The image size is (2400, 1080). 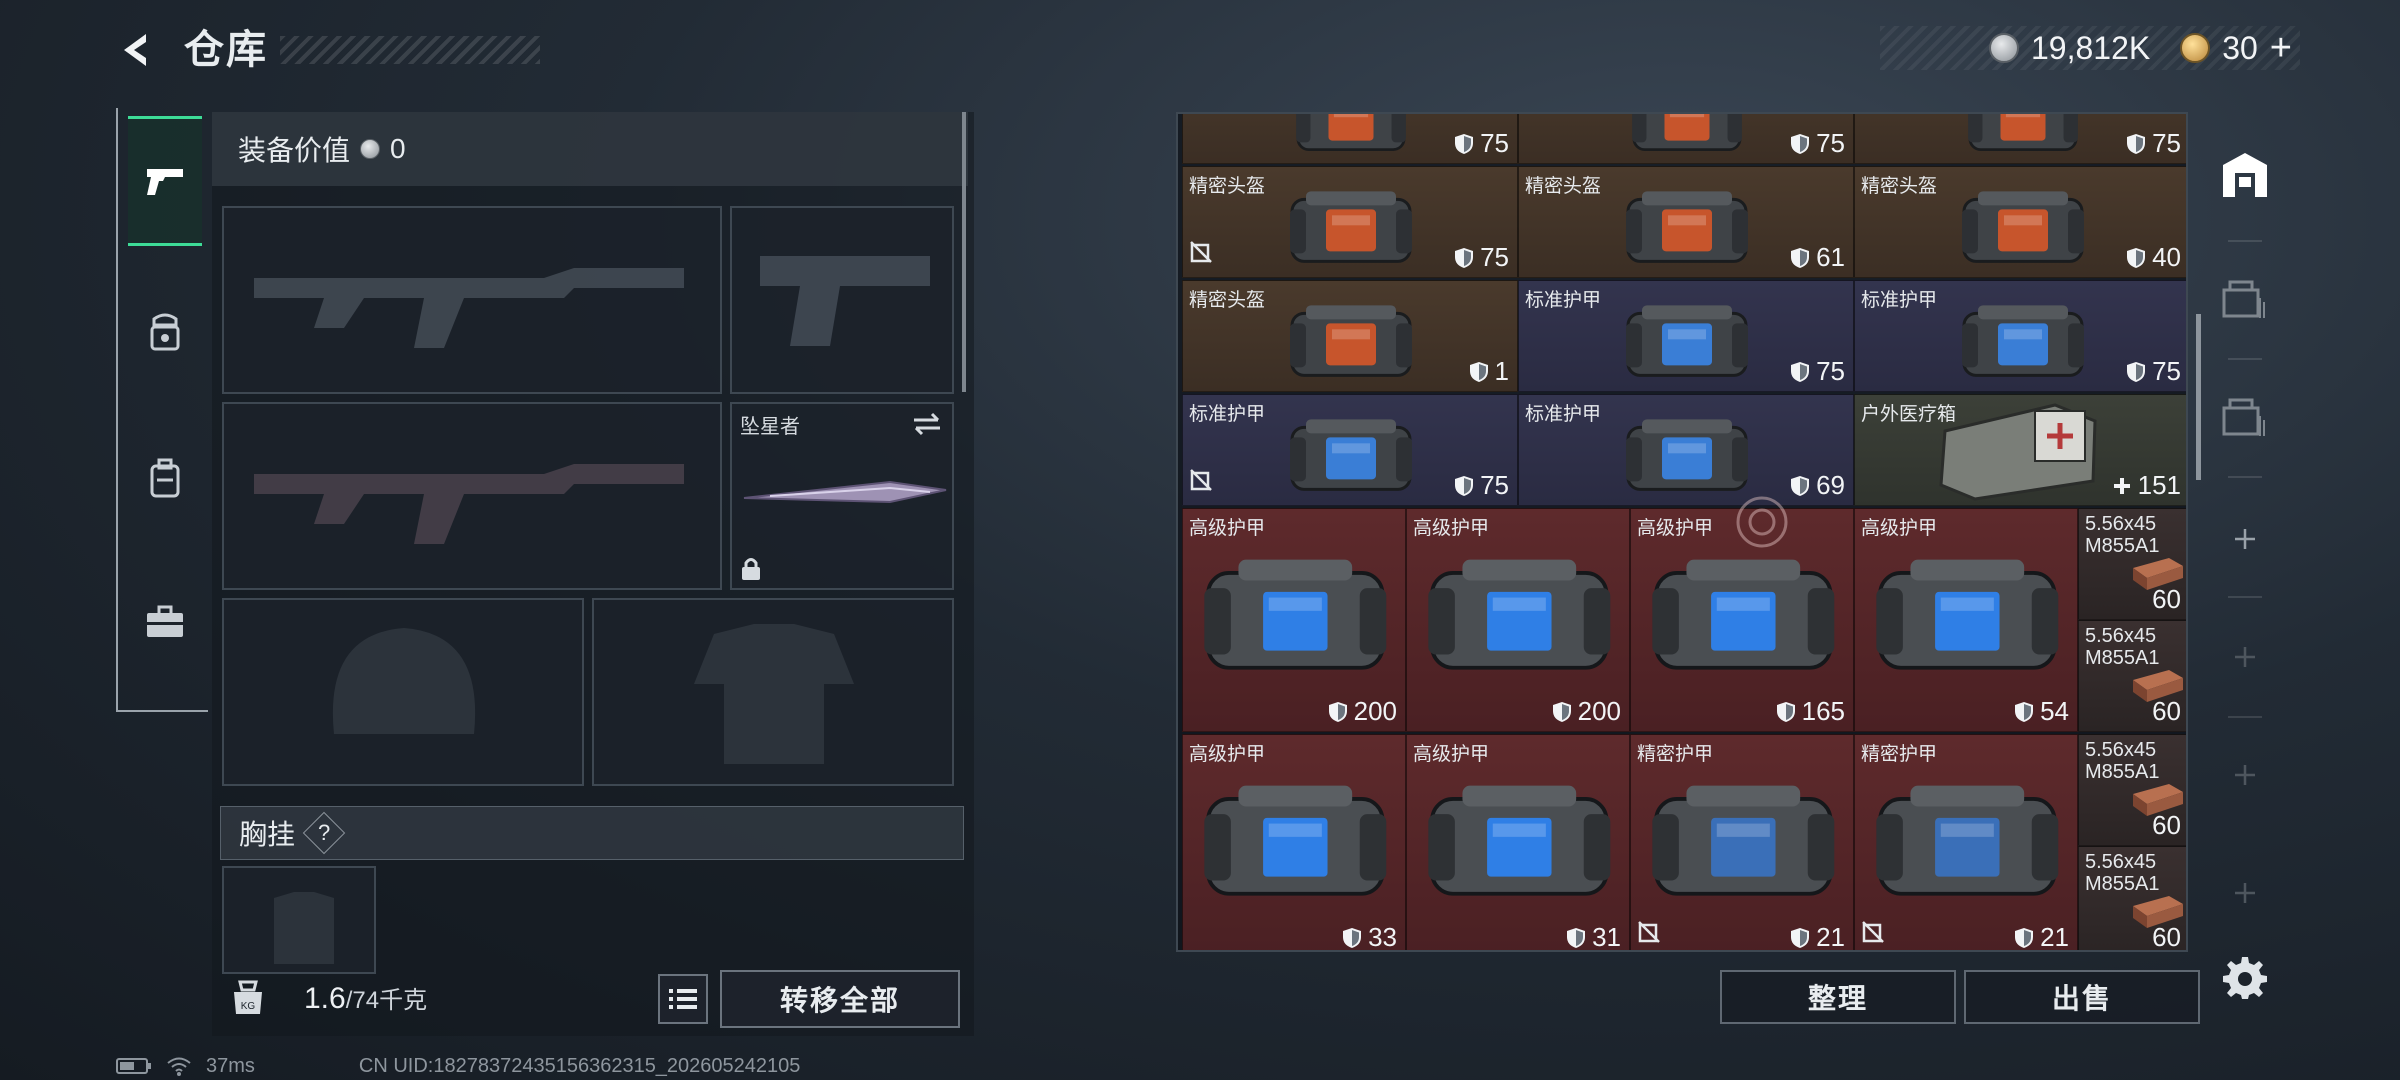 I want to click on weight-max: /74千克, so click(x=386, y=1000).